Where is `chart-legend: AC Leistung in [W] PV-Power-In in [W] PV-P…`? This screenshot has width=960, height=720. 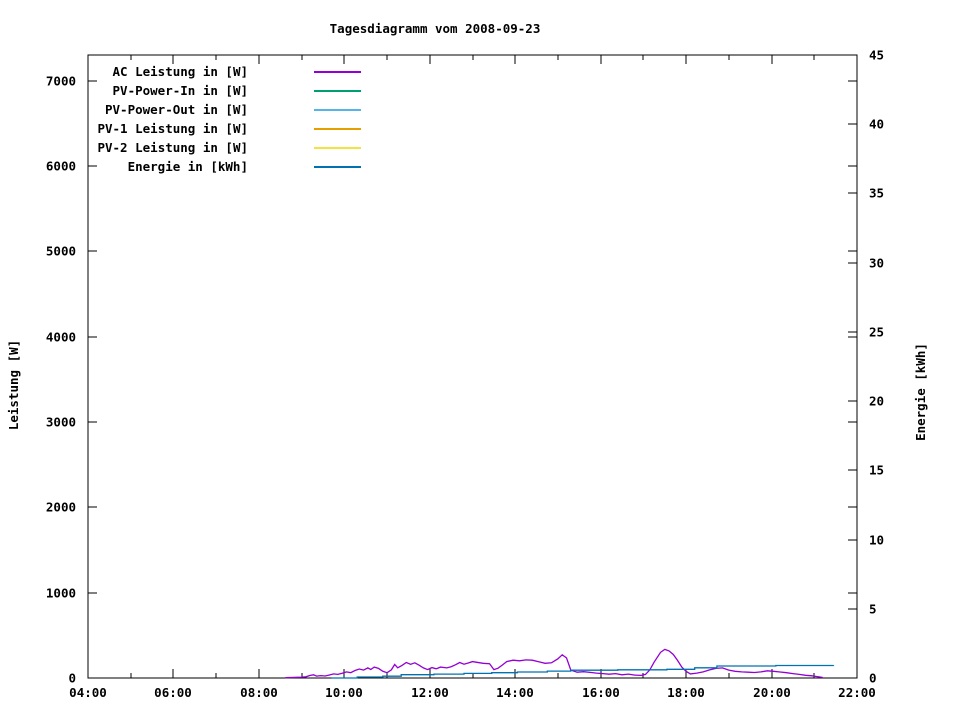 chart-legend: AC Leistung in [W] PV-Power-In in [W] PV-P… is located at coordinates (224, 119).